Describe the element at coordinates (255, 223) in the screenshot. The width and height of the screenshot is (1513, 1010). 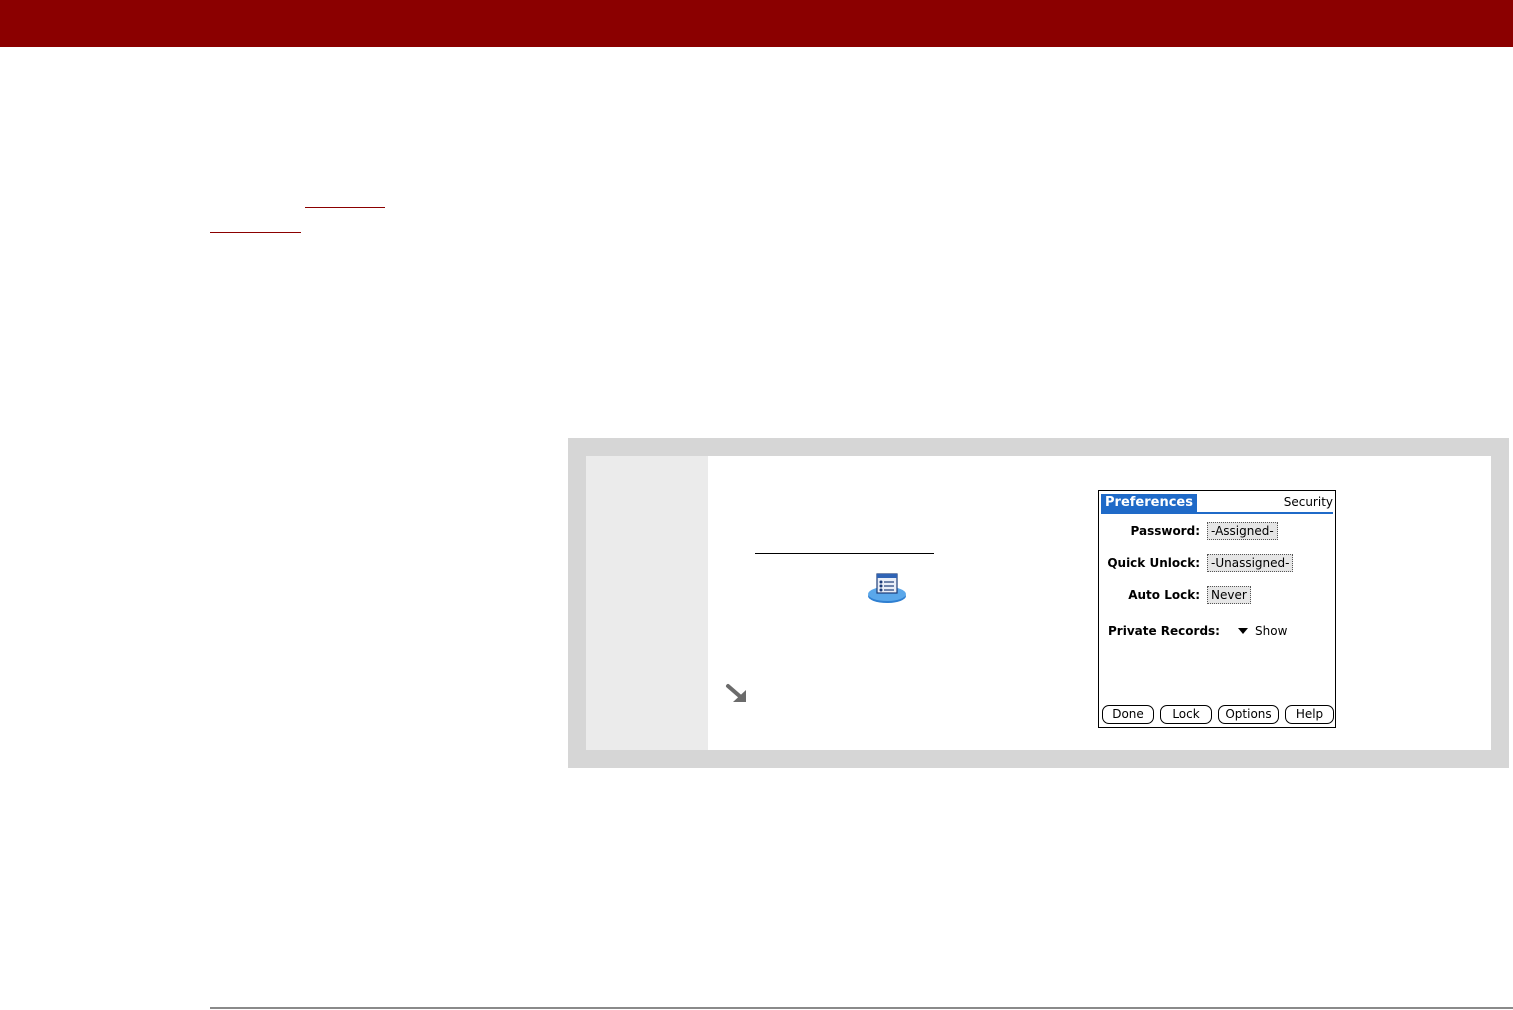
I see `cross-reference-link-continued` at that location.